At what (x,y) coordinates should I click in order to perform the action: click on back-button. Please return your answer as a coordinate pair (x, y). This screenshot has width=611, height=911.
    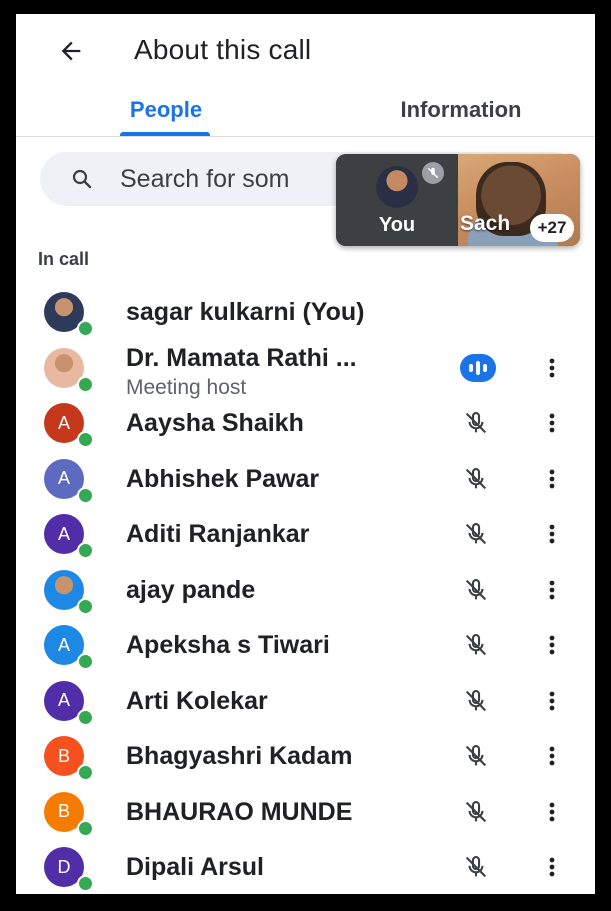
    Looking at the image, I should click on (71, 51).